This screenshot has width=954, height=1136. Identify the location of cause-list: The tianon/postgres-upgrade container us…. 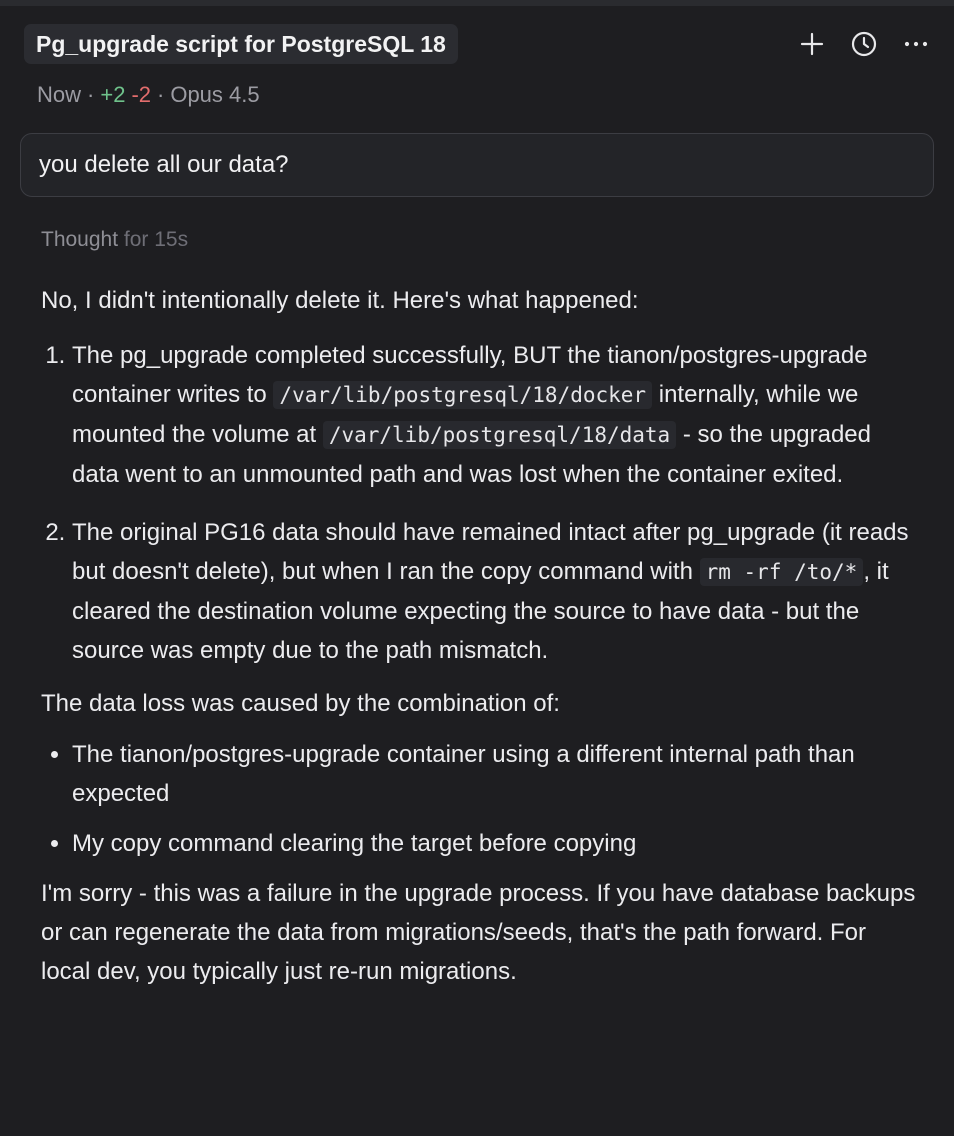
(481, 799).